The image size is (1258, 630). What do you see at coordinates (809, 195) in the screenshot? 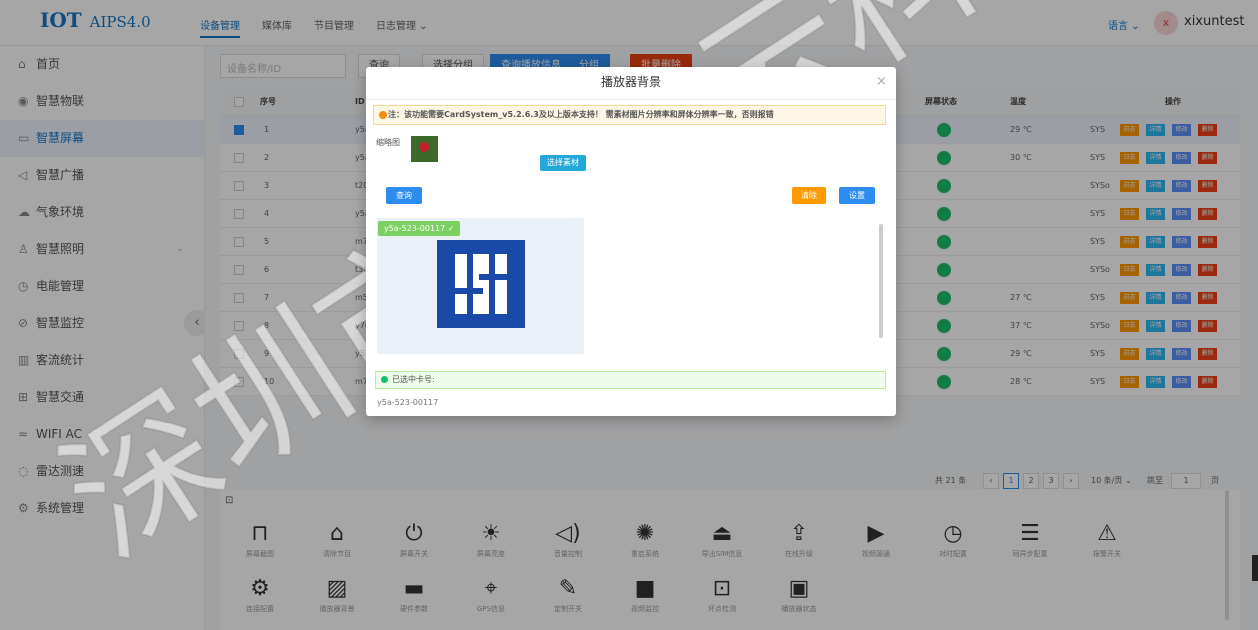
I see `clear-button: 清除` at bounding box center [809, 195].